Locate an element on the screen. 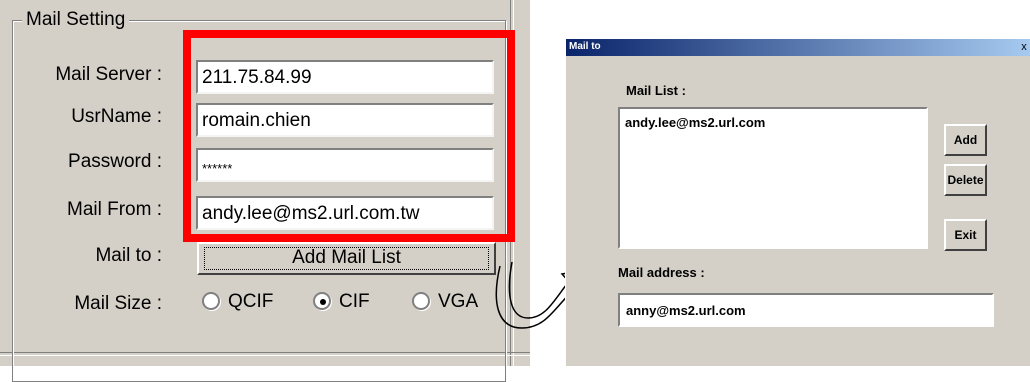 The height and width of the screenshot is (382, 1030). mail-address-value: anny@ms2.url.com is located at coordinates (686, 310).